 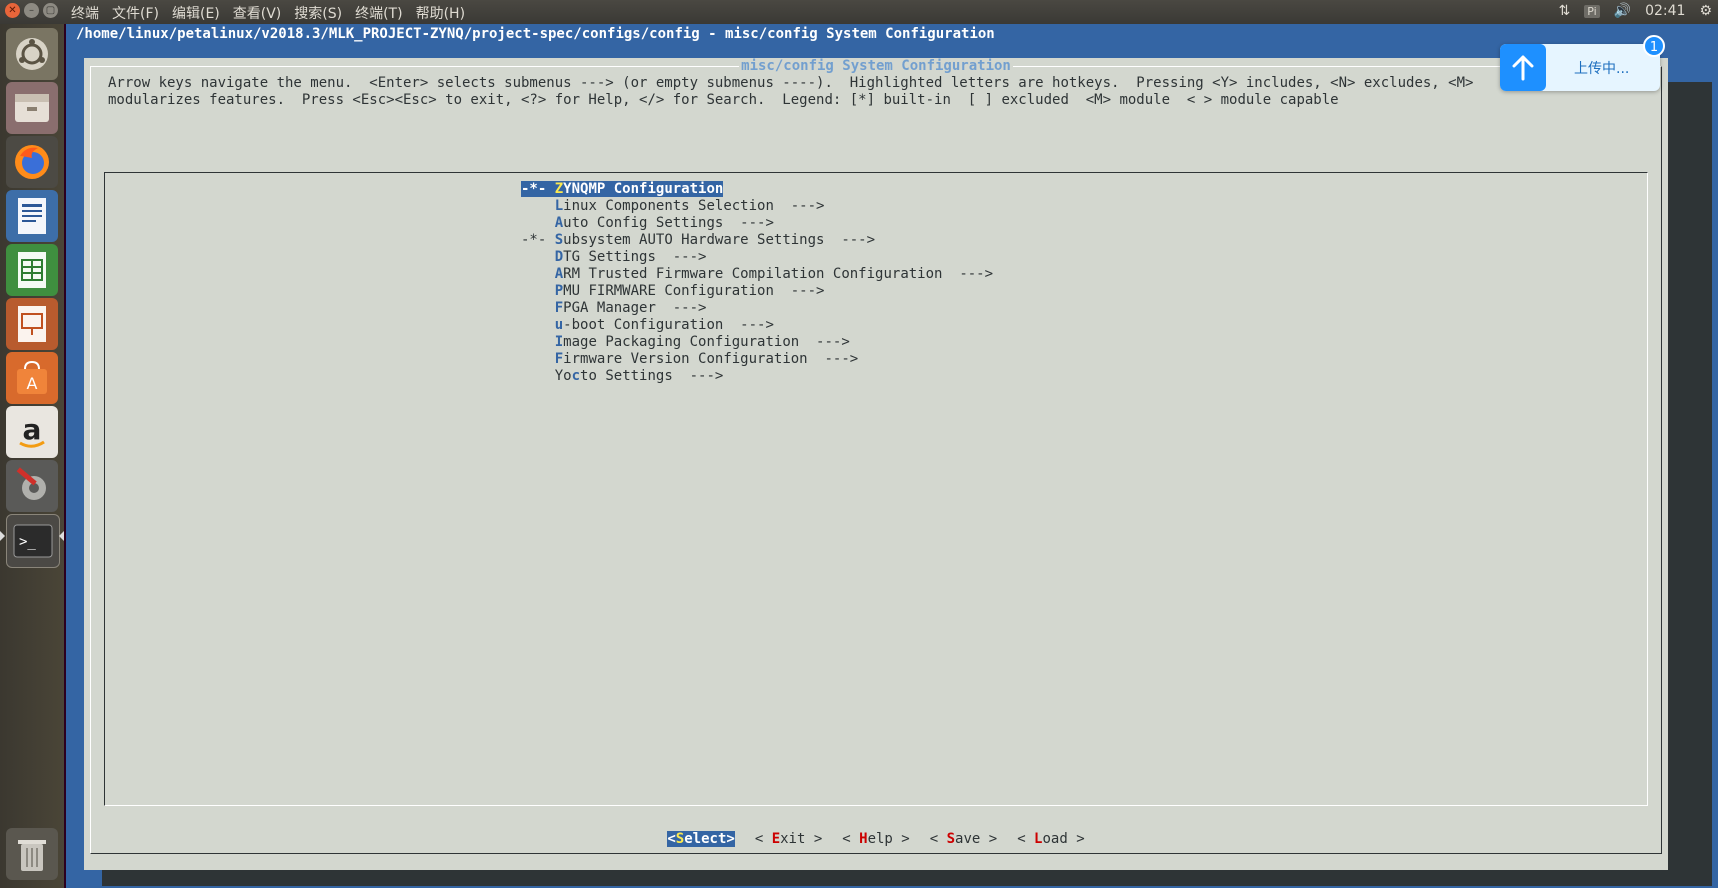 I want to click on menu-help: 帮助(H), so click(x=440, y=13).